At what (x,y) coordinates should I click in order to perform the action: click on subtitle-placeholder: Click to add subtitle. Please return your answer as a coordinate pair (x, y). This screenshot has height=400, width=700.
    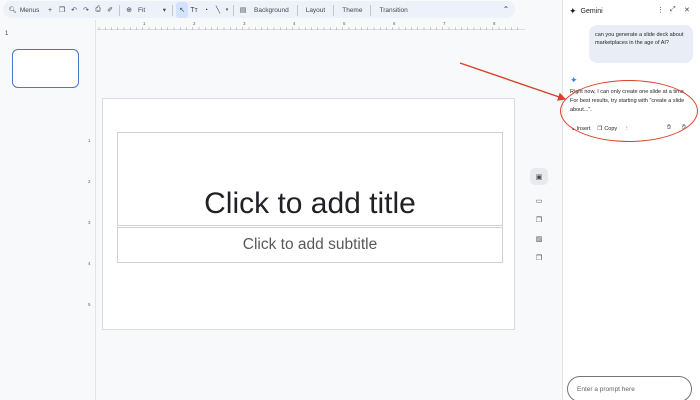
    Looking at the image, I should click on (310, 245).